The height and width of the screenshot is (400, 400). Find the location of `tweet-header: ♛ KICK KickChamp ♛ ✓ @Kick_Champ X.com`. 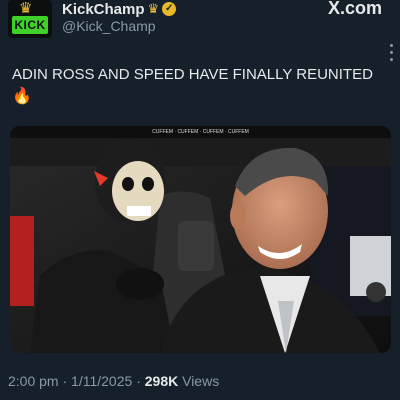

tweet-header: ♛ KICK KickChamp ♛ ✓ @Kick_Champ X.com is located at coordinates (200, 22).